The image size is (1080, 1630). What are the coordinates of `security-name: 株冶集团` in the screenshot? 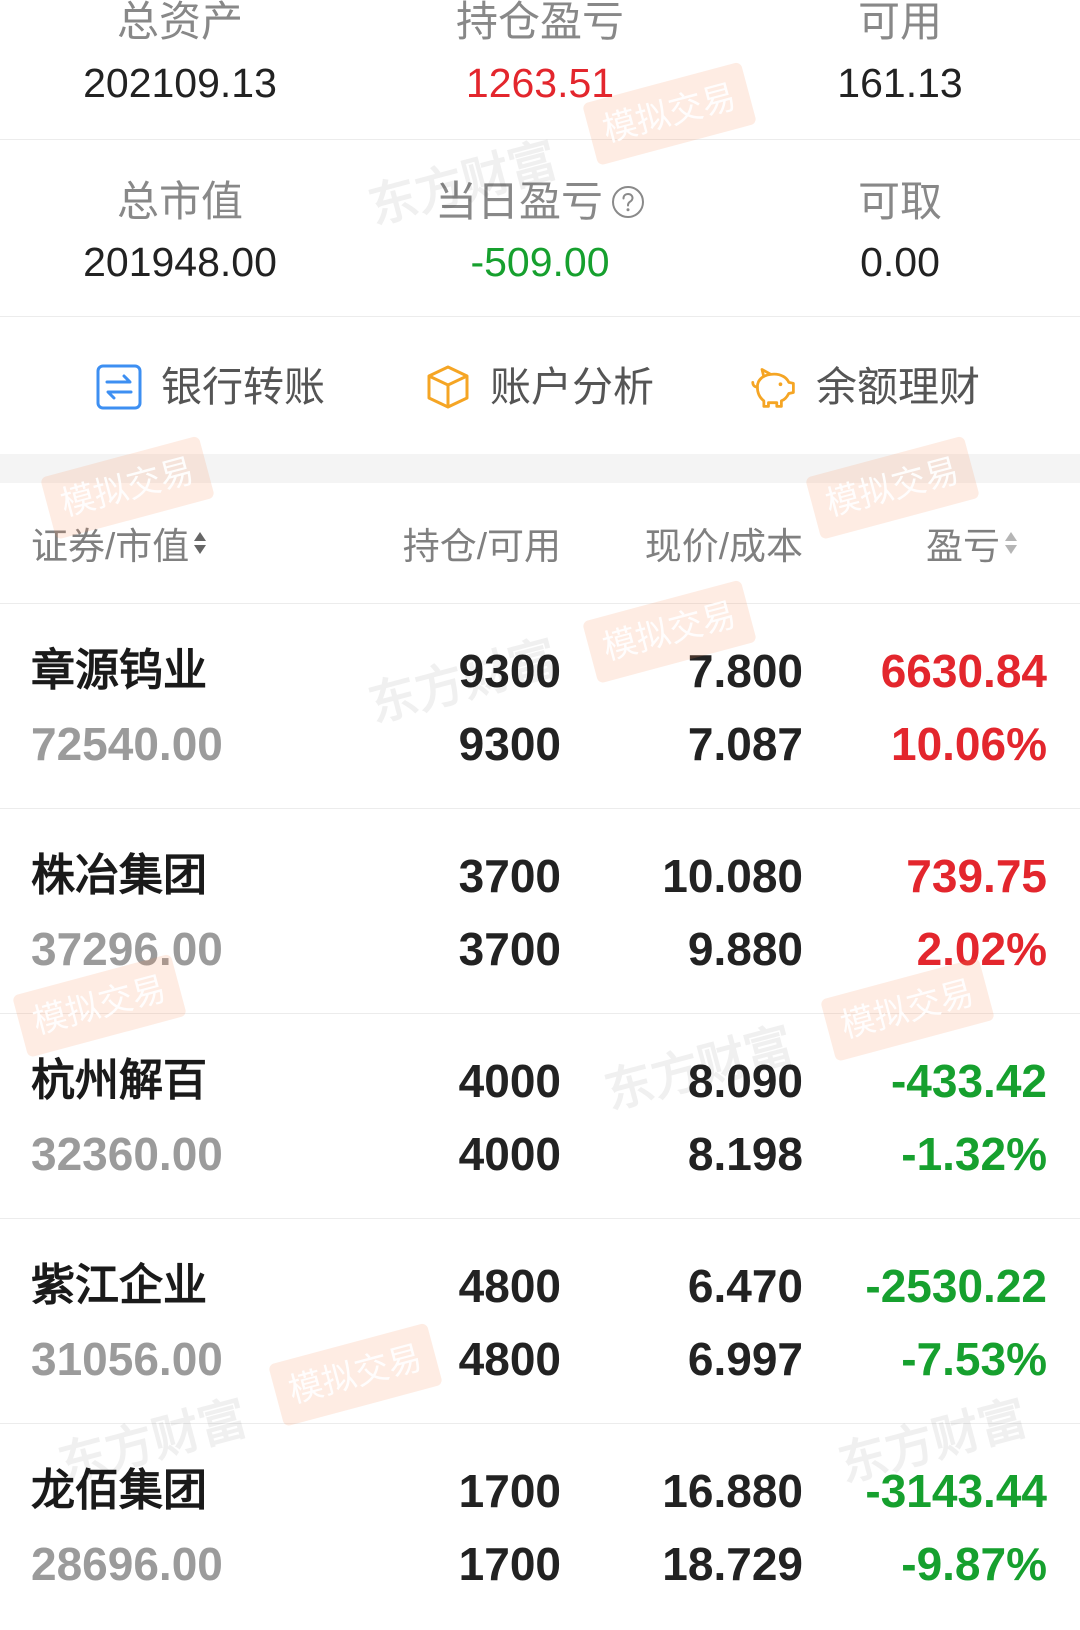 It's located at (119, 875).